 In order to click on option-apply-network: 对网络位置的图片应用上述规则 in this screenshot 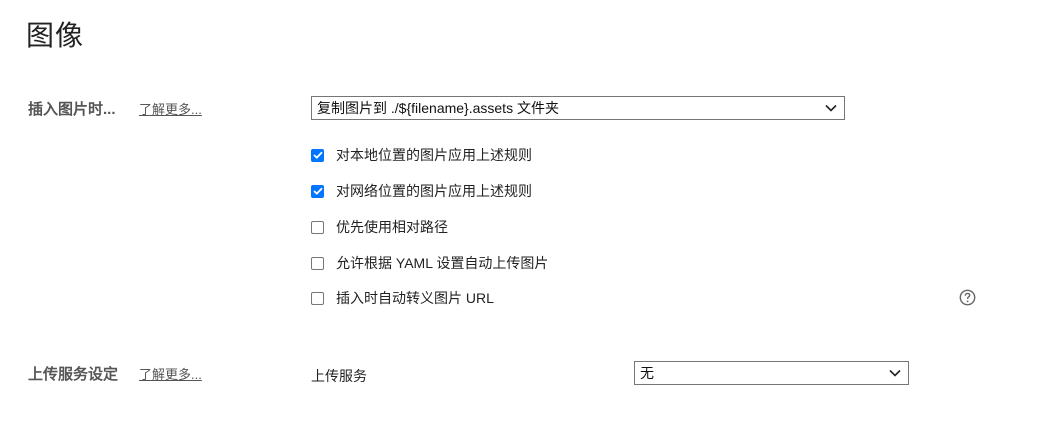, I will do `click(421, 191)`.